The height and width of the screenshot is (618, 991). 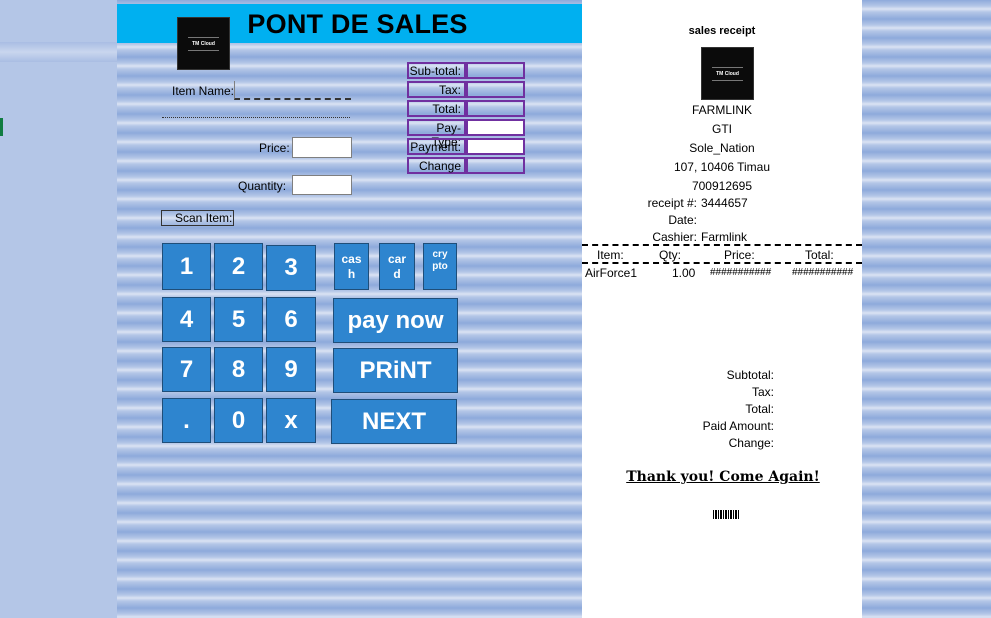 What do you see at coordinates (495, 127) in the screenshot?
I see `pay-type-input` at bounding box center [495, 127].